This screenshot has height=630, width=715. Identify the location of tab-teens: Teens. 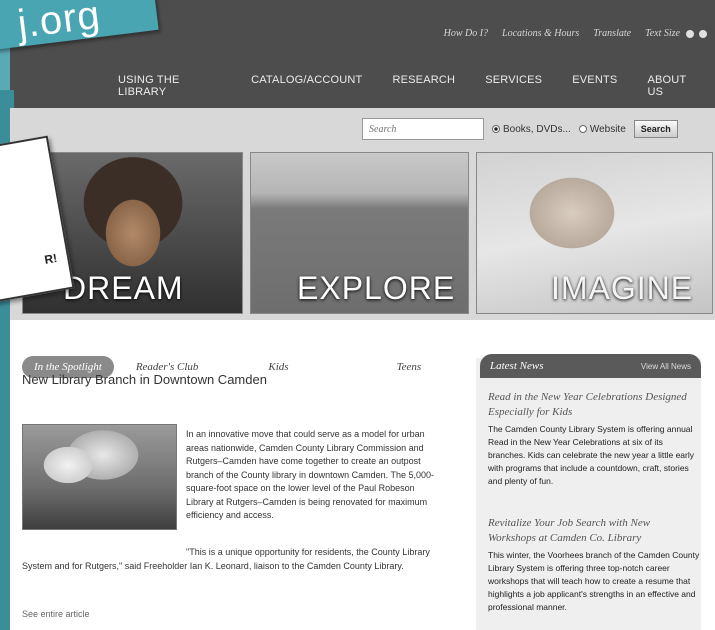
(409, 367).